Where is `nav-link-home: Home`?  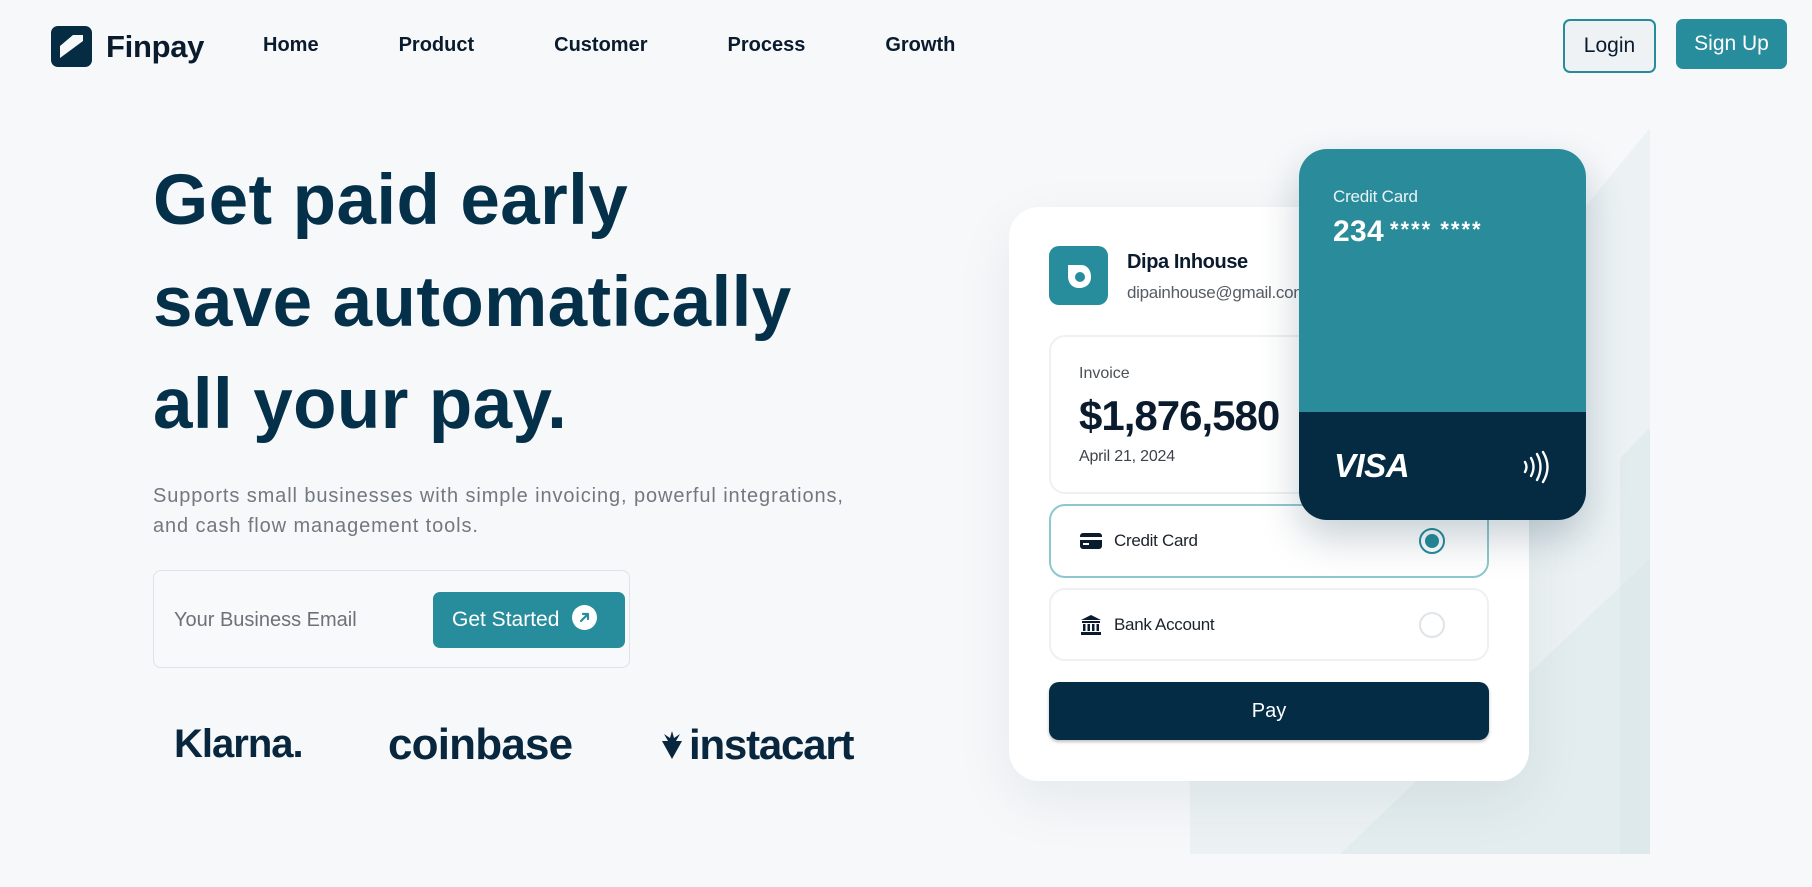
nav-link-home: Home is located at coordinates (291, 45).